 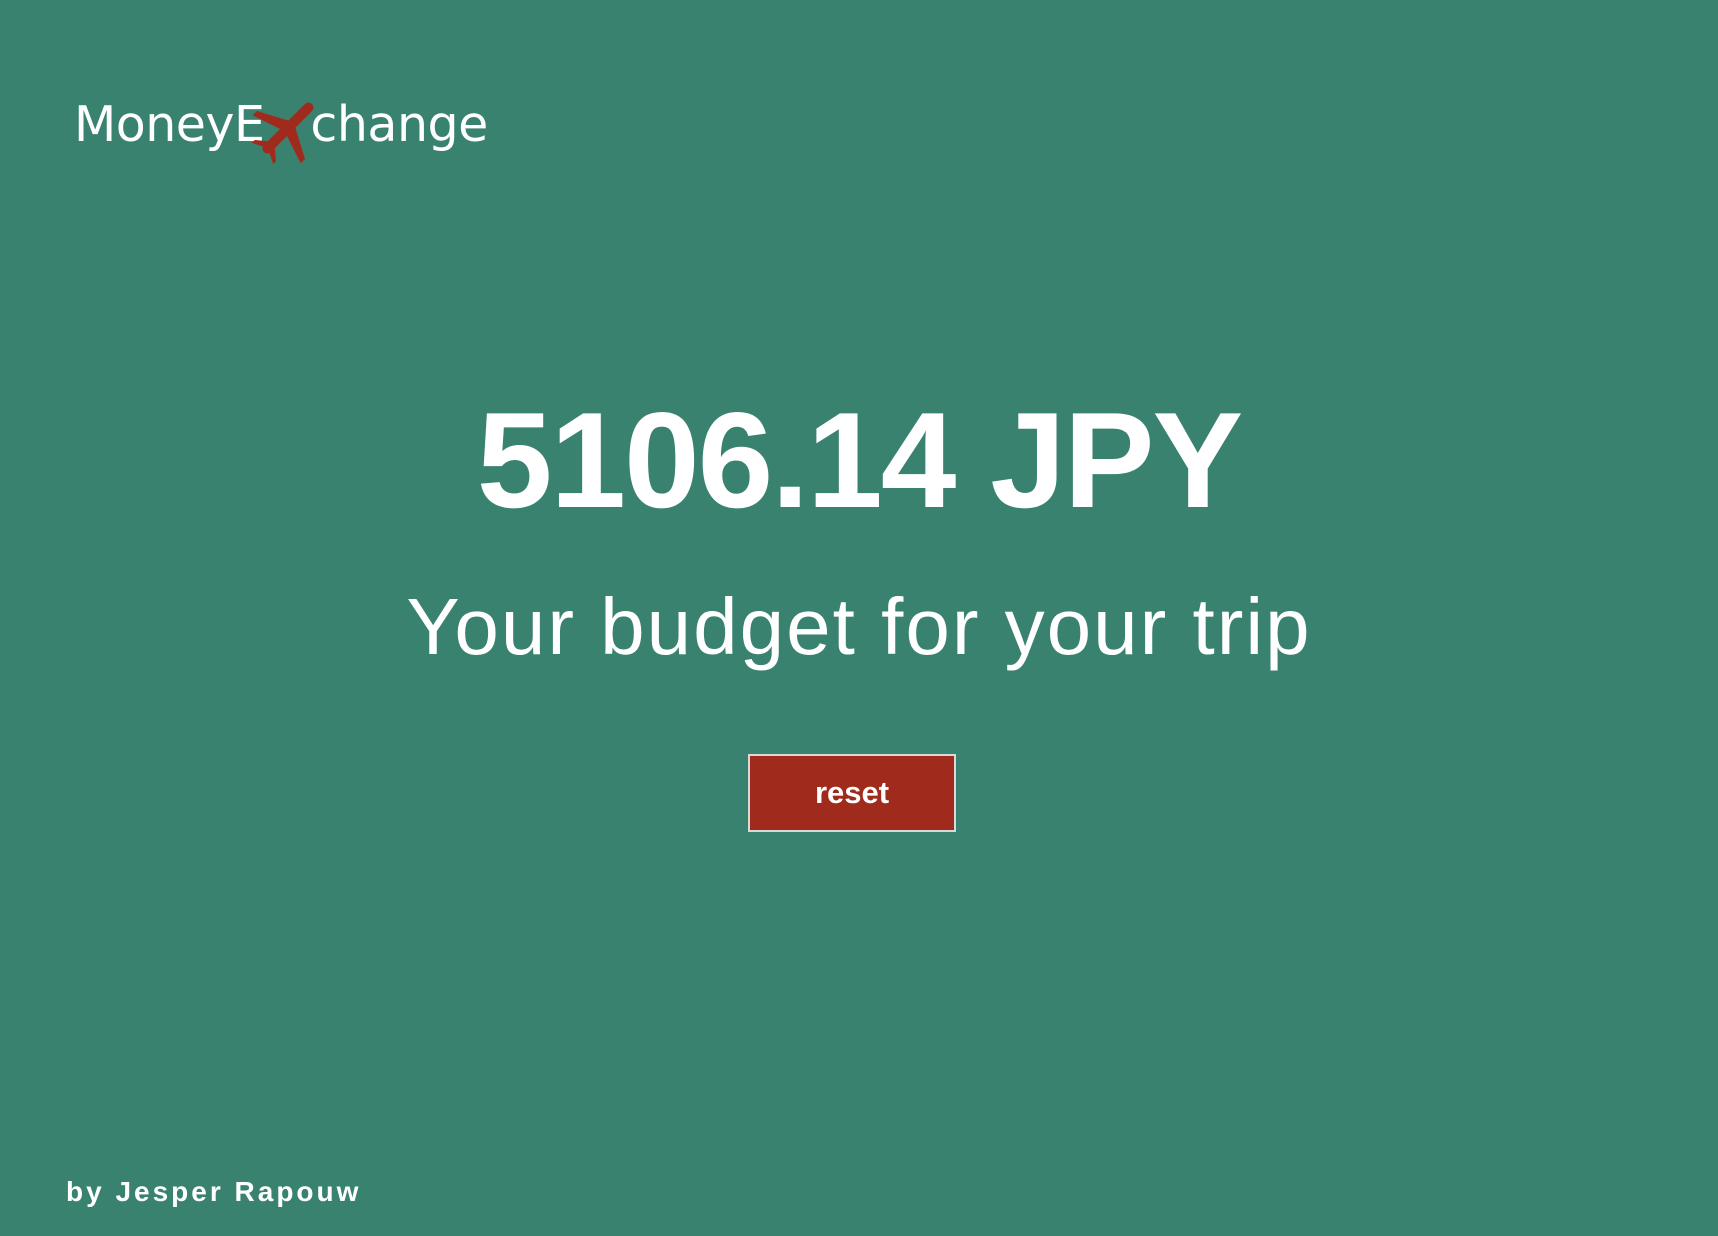 What do you see at coordinates (288, 128) in the screenshot?
I see `airplane-icon` at bounding box center [288, 128].